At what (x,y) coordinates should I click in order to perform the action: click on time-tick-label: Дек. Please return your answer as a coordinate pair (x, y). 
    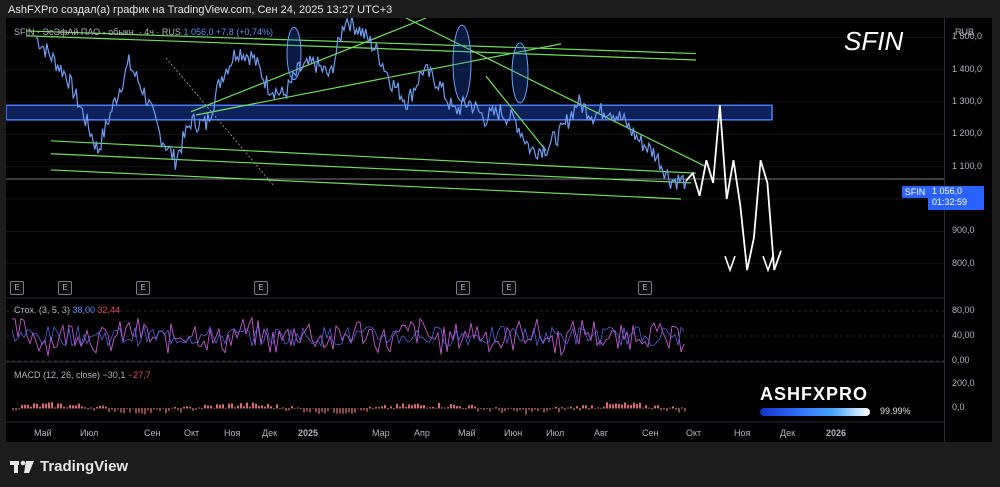
    Looking at the image, I should click on (788, 433).